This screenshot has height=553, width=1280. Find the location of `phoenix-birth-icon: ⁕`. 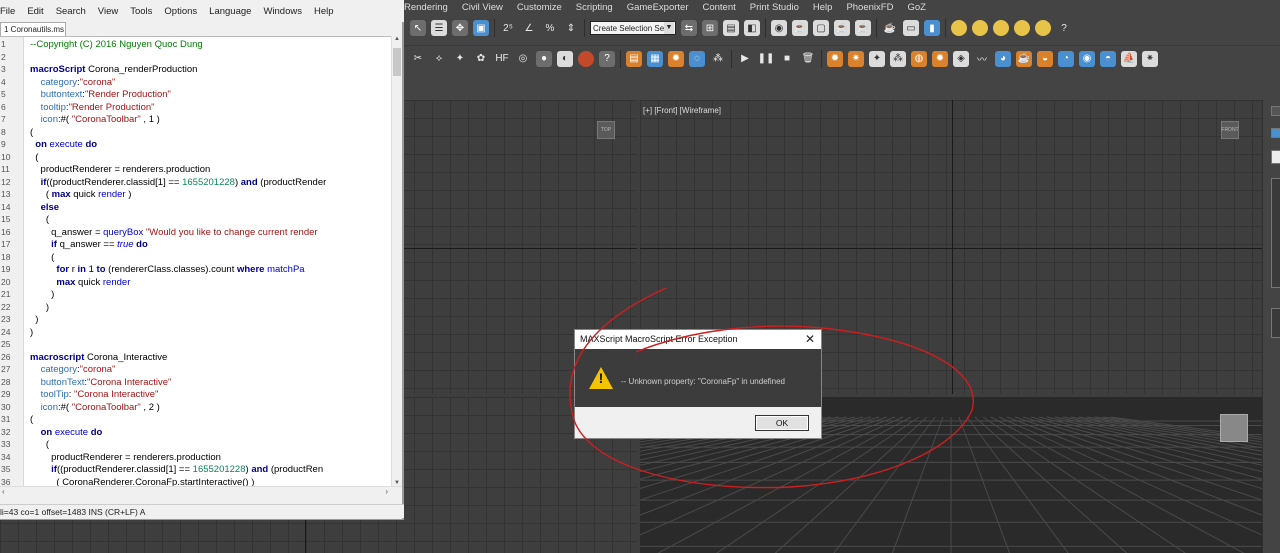

phoenix-birth-icon: ⁕ is located at coordinates (1150, 58).